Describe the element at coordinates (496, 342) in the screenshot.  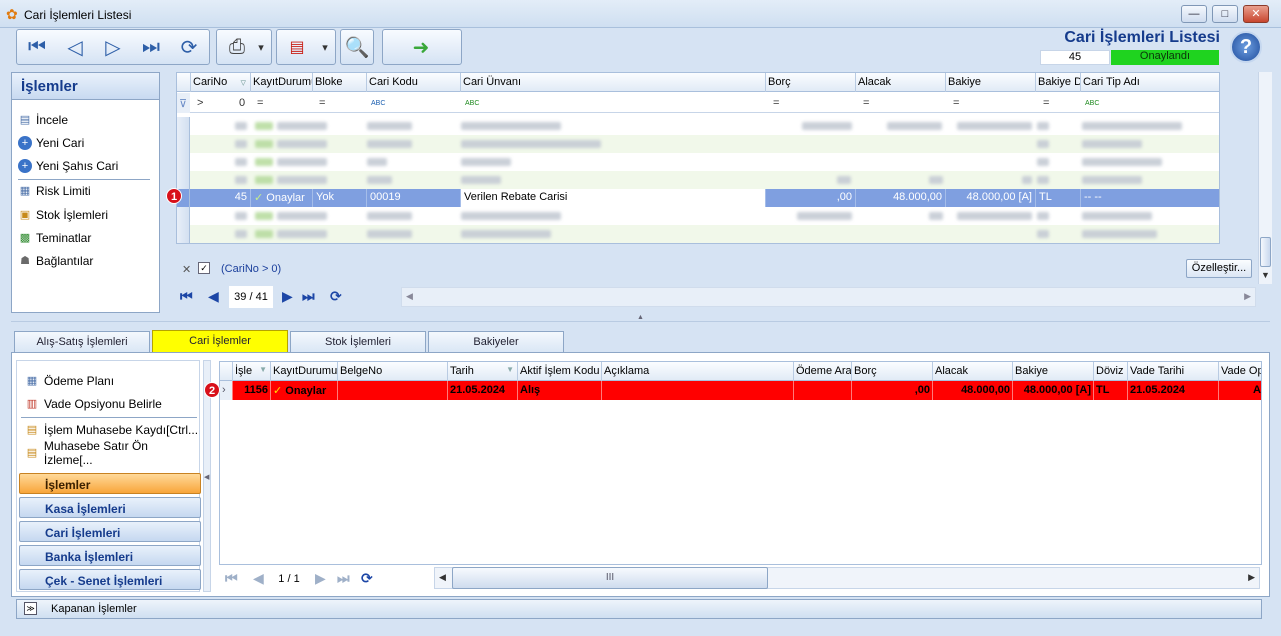
I see `tab-bakiyeler: Bakiyeler` at that location.